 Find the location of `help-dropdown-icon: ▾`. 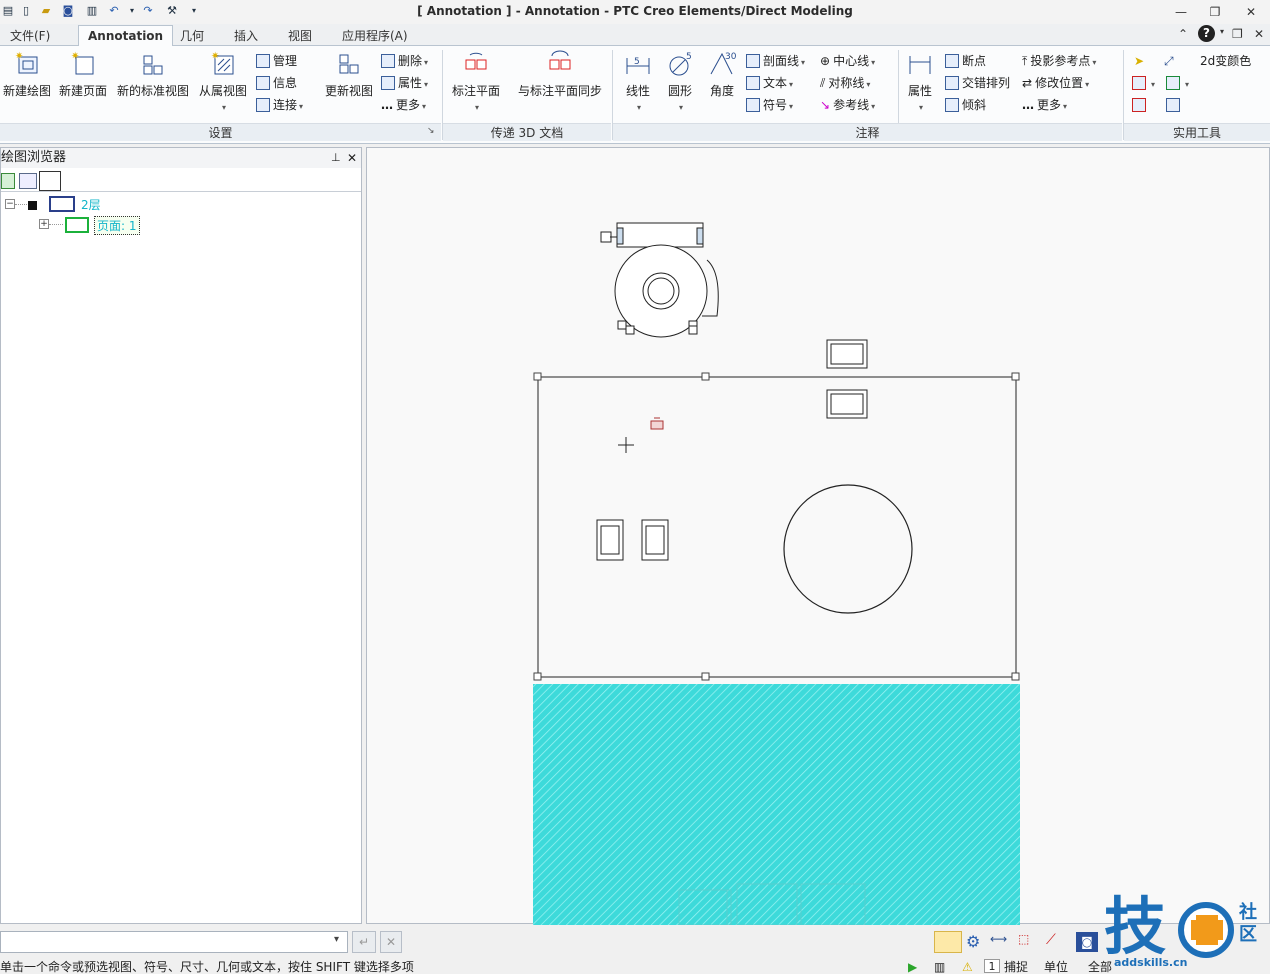

help-dropdown-icon: ▾ is located at coordinates (1222, 31).